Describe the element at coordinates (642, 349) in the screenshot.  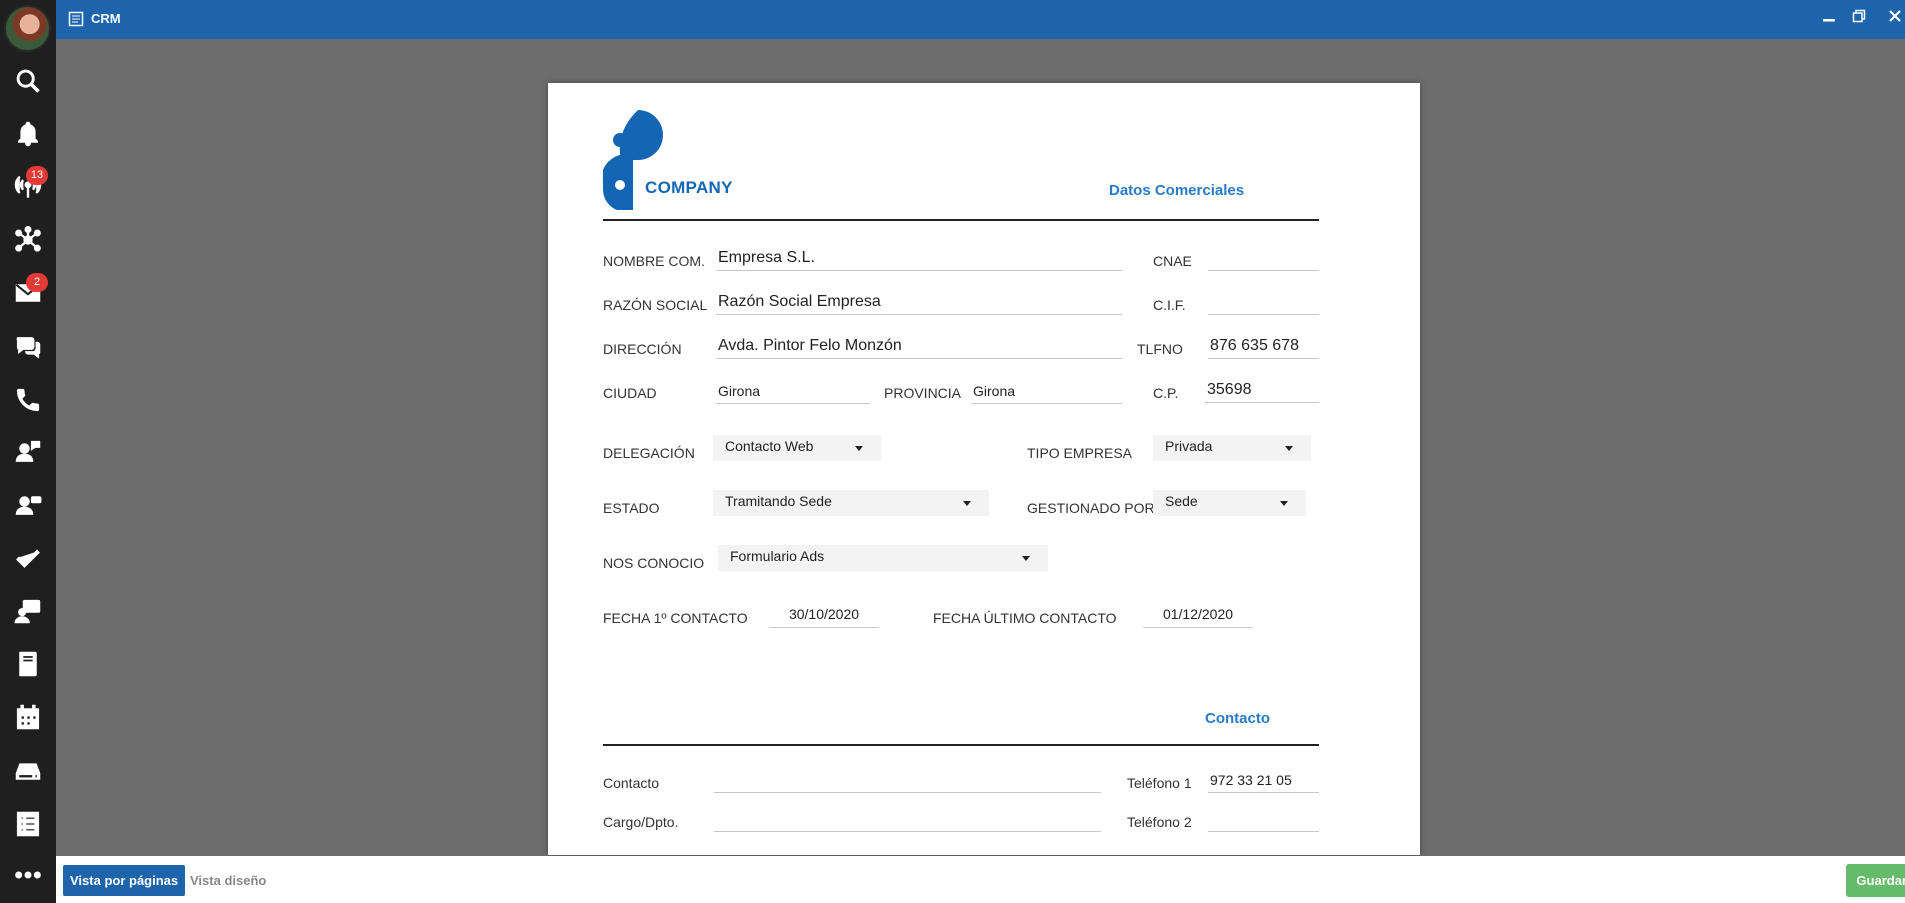
I see `direccion-label: DIRECCIÓN` at that location.